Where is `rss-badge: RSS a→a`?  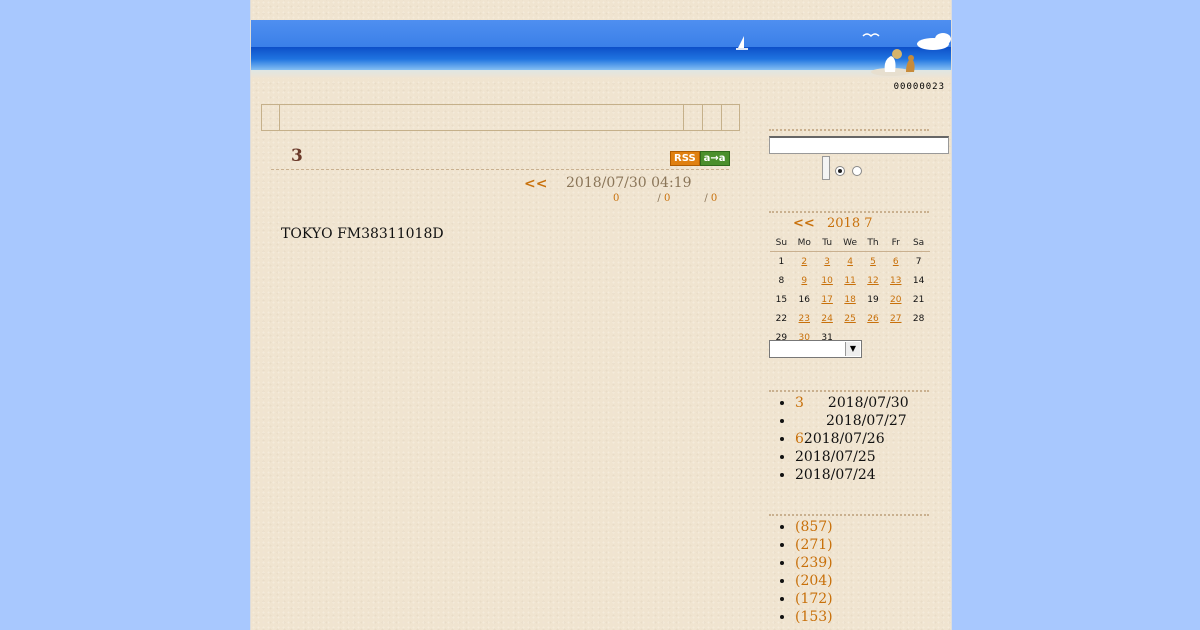 rss-badge: RSS a→a is located at coordinates (700, 158).